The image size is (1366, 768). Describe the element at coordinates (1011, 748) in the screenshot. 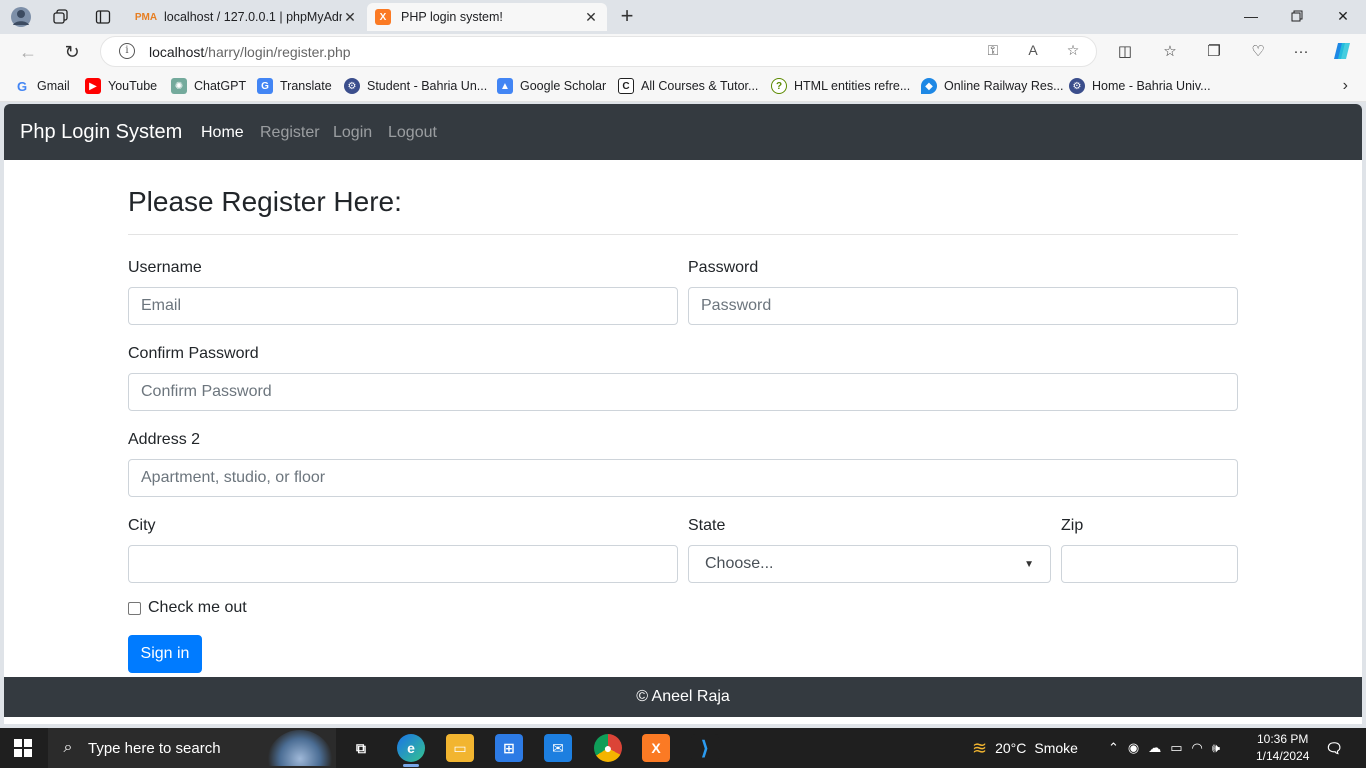

I see `weather-temp: 20°C` at that location.